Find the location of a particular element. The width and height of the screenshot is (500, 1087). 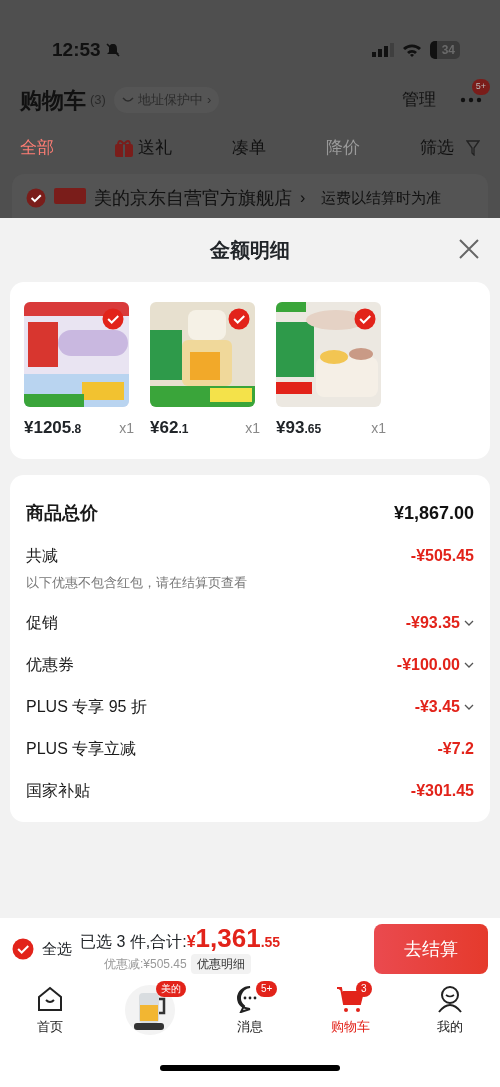

discount-detail-button: 优惠明细 is located at coordinates (220, 963).